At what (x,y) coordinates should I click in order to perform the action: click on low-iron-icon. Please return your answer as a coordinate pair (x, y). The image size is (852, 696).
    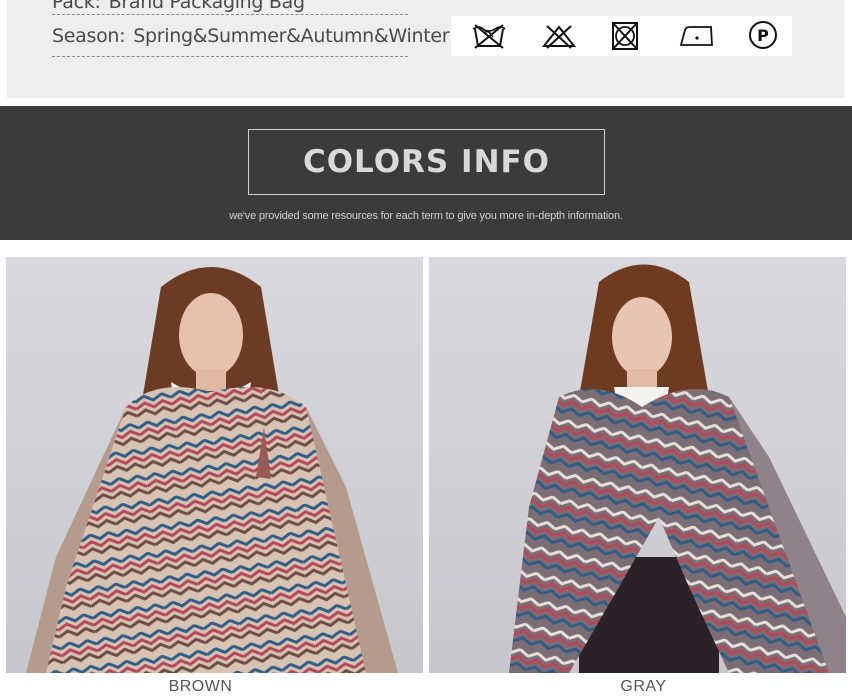
    Looking at the image, I should click on (697, 36).